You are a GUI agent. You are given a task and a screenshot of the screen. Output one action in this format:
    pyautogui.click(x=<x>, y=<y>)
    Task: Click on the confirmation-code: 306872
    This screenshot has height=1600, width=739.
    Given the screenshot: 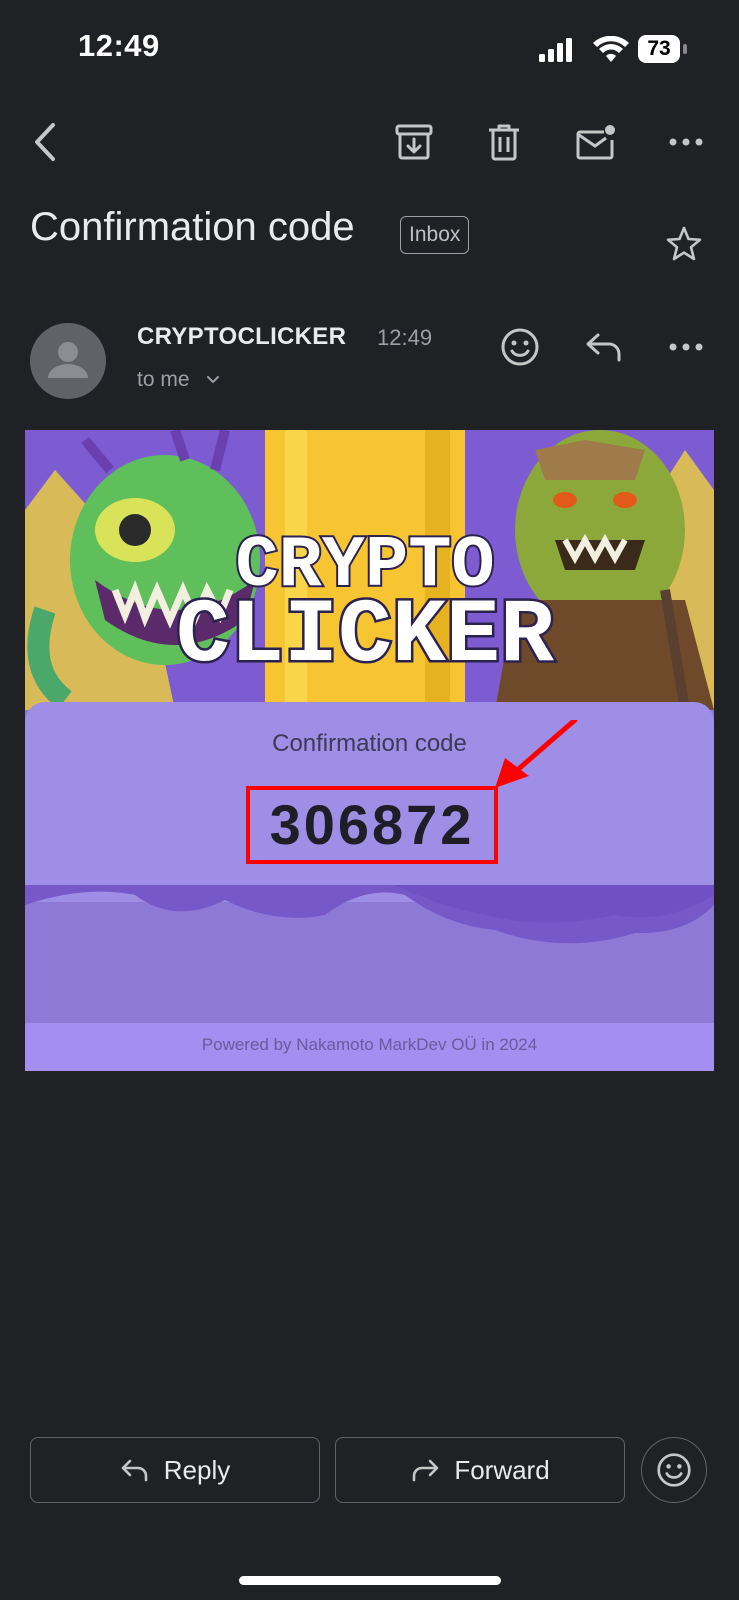 What is the action you would take?
    pyautogui.click(x=372, y=825)
    